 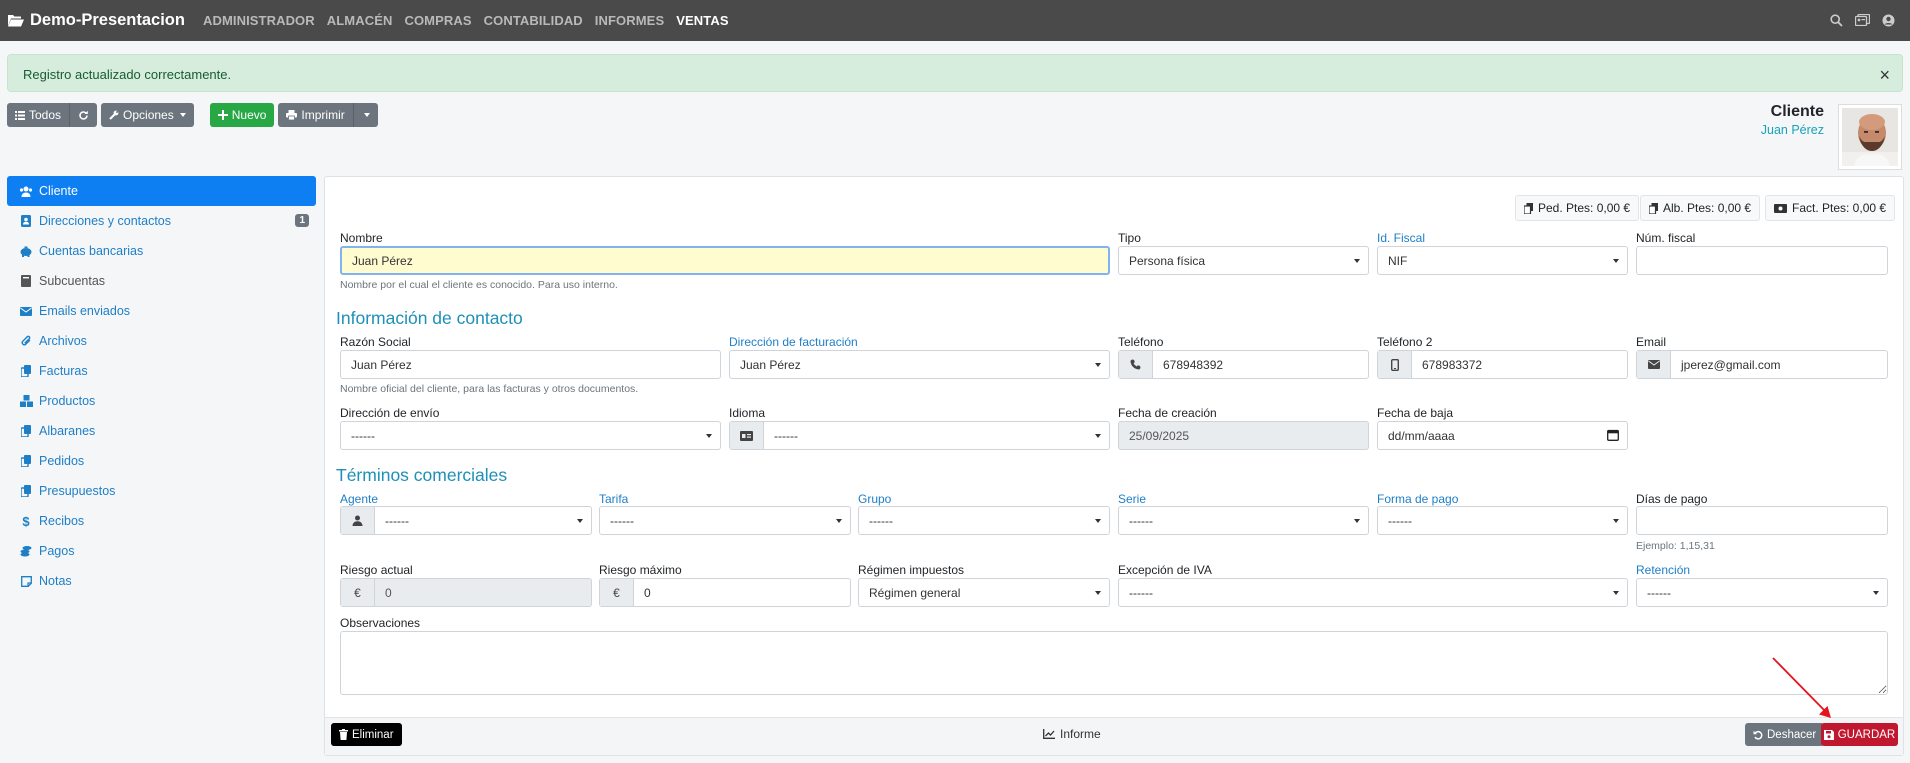 I want to click on dir-envio-select: ------, so click(x=530, y=435).